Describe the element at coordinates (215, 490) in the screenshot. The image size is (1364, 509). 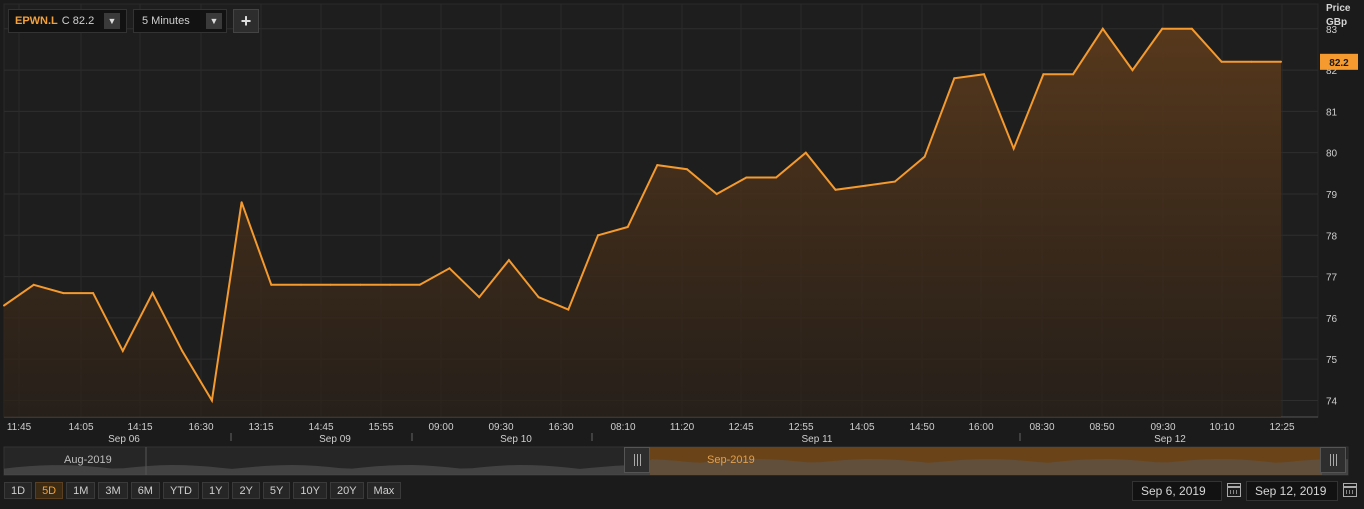
I see `range-button-1y: 1Y` at that location.